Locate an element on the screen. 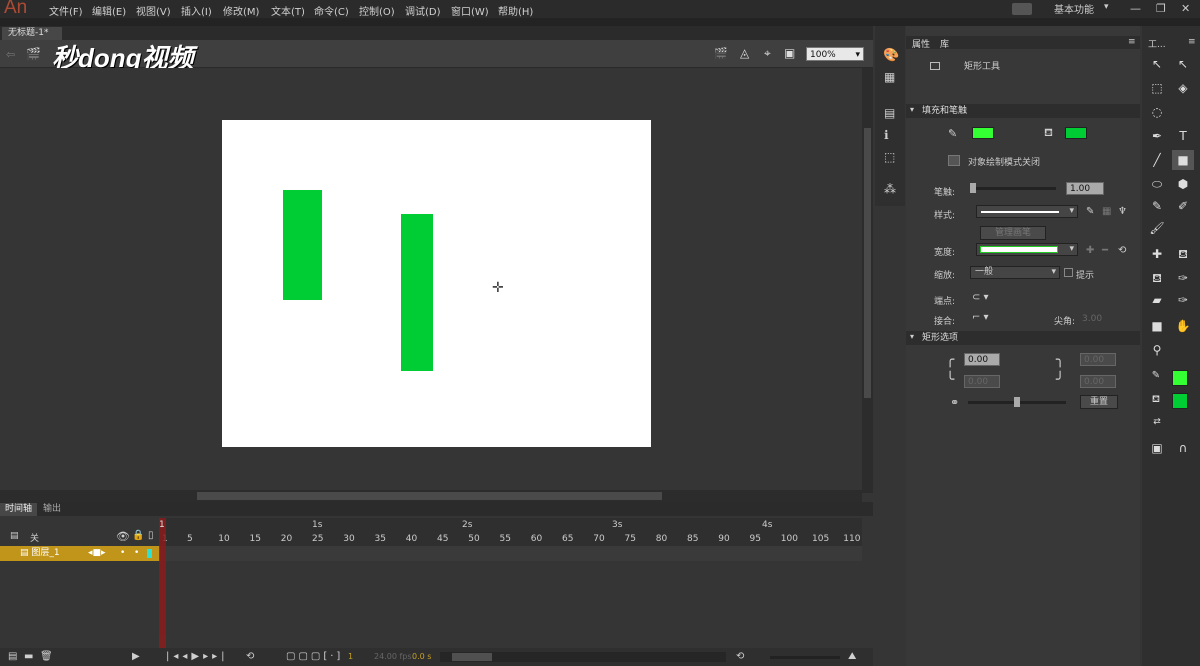 This screenshot has height=666, width=1200. brush-tool-icon: ✐ is located at coordinates (1183, 206).